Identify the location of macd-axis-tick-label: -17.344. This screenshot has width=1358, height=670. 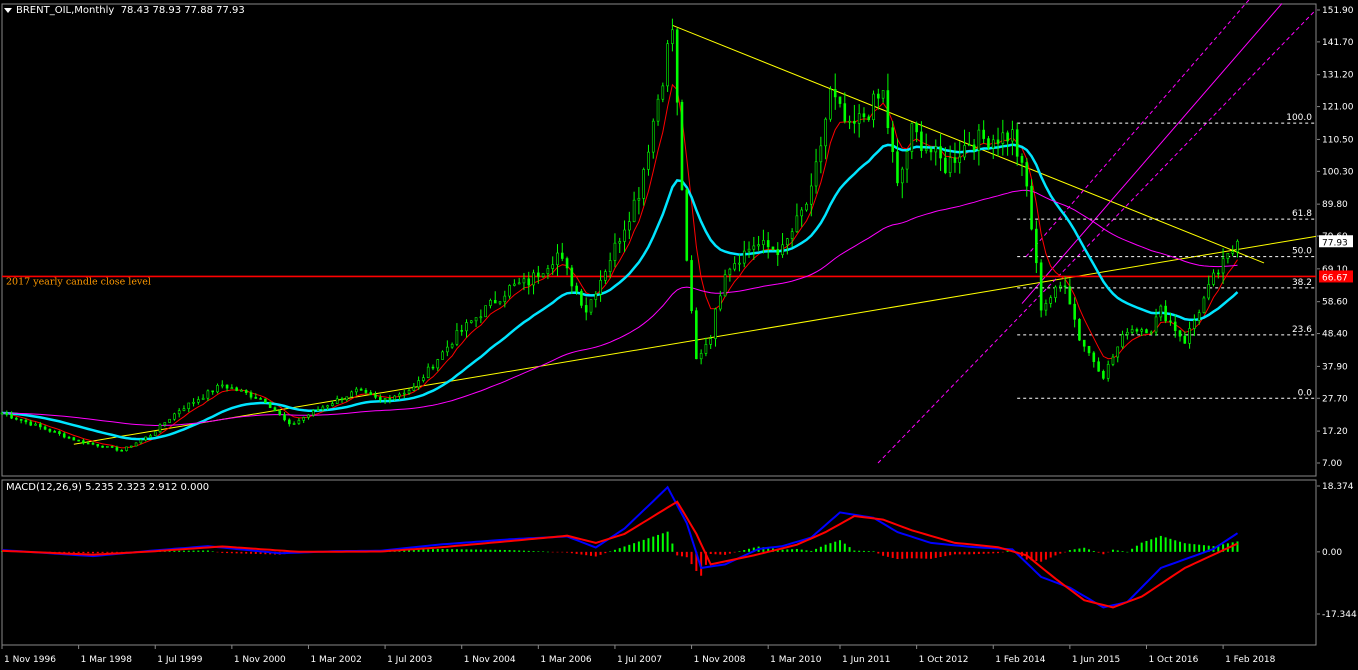
(1339, 615).